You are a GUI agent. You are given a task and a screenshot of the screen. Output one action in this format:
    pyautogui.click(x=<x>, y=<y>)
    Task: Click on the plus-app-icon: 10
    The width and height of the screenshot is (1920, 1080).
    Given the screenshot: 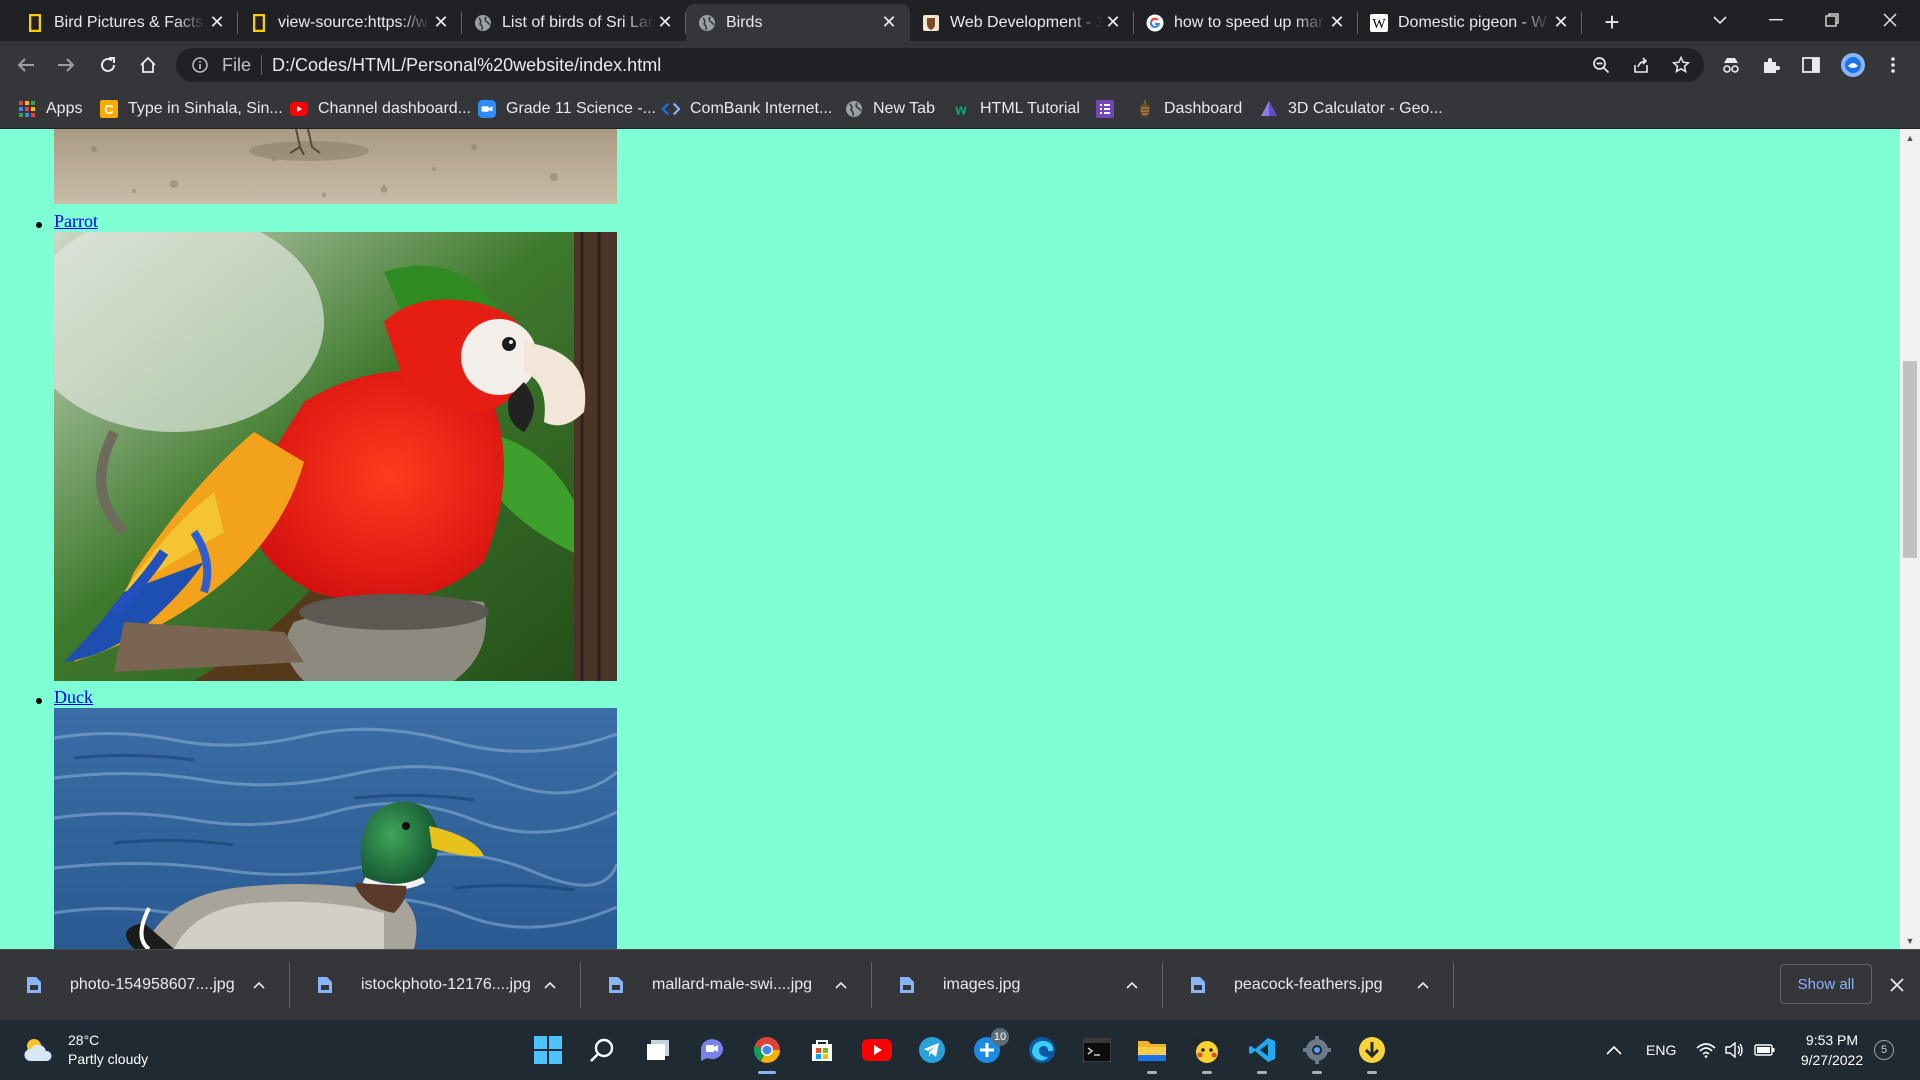 What is the action you would take?
    pyautogui.click(x=989, y=1048)
    